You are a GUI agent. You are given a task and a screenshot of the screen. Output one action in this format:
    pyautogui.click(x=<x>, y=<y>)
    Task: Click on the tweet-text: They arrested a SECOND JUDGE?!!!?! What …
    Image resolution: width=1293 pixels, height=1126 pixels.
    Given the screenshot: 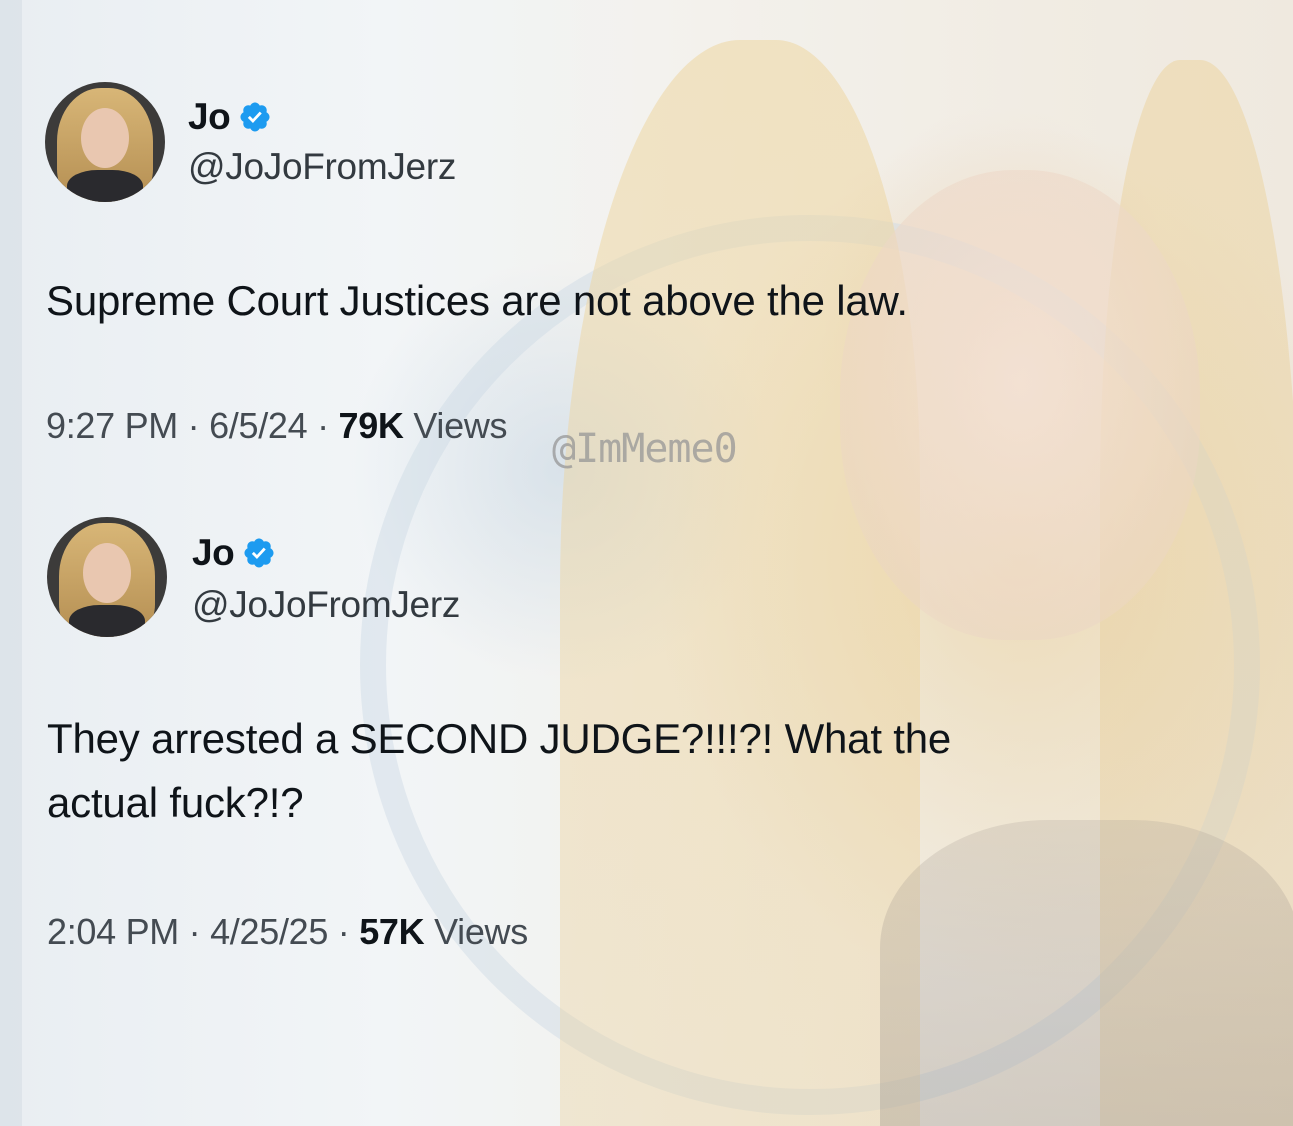 What is the action you would take?
    pyautogui.click(x=499, y=770)
    